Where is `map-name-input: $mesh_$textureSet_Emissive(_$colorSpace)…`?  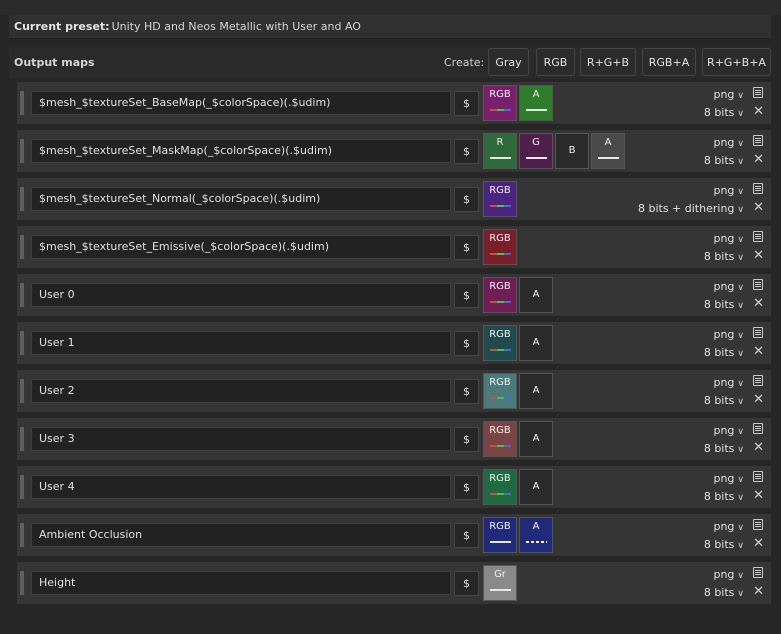
map-name-input: $mesh_$textureSet_Emissive(_$colorSpace)… is located at coordinates (241, 247).